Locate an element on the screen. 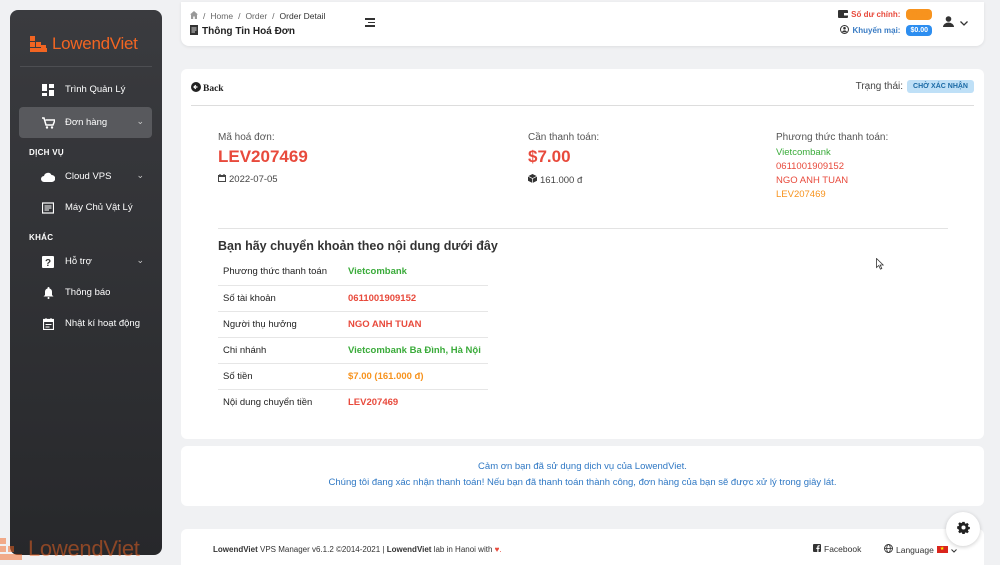  promo-balance: Khuyến mại: $0.00 is located at coordinates (886, 30).